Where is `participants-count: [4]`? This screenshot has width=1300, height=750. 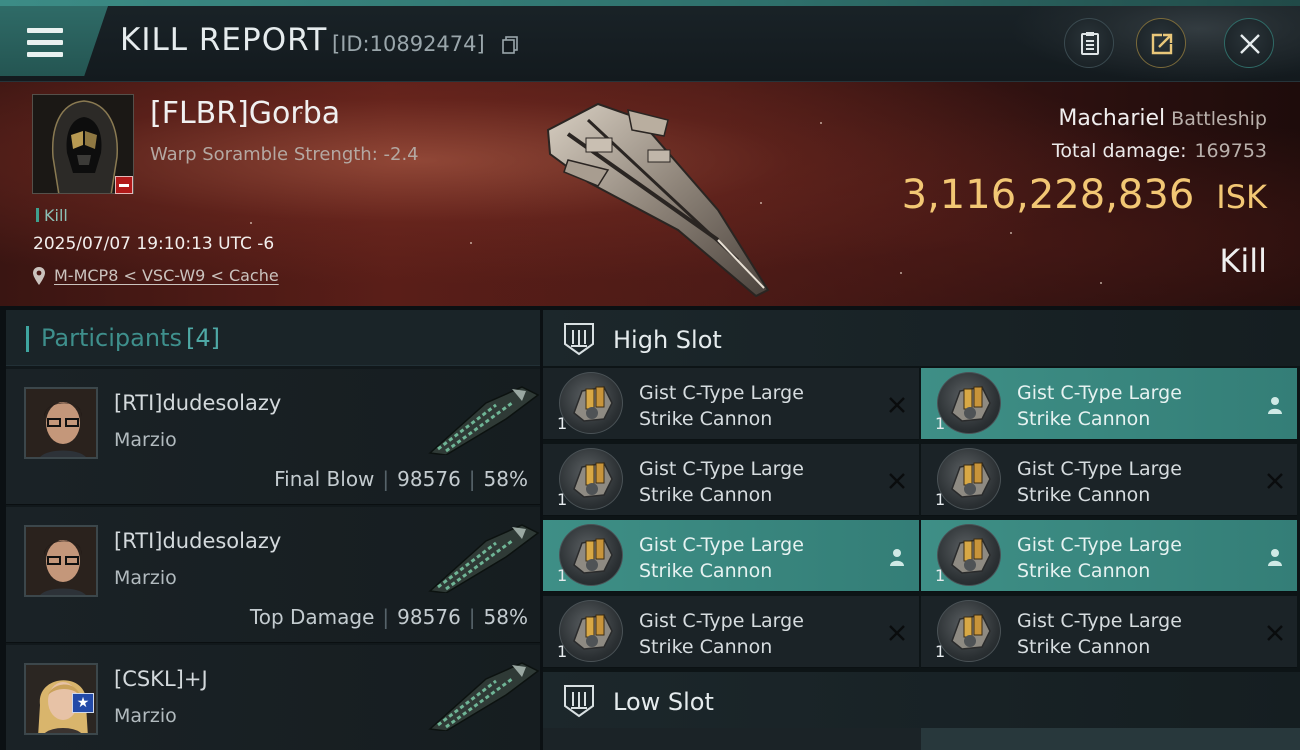
participants-count: [4] is located at coordinates (203, 338).